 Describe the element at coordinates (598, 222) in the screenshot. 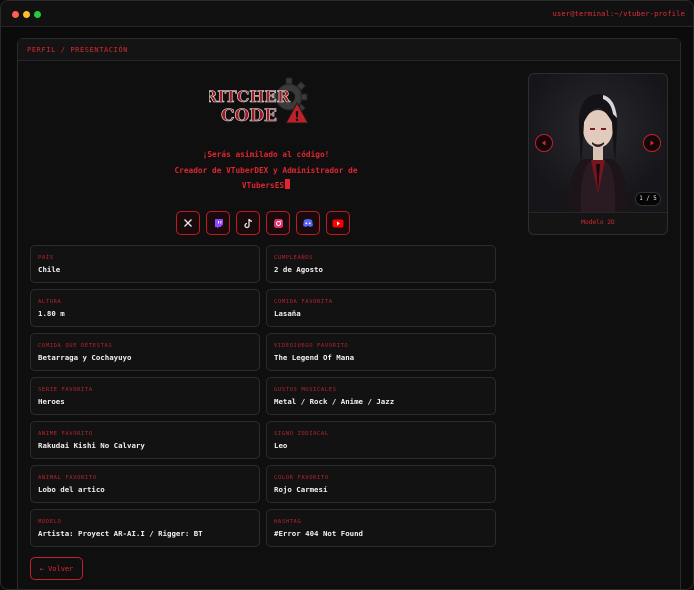

I see `model-caption: Modelo 2D` at that location.